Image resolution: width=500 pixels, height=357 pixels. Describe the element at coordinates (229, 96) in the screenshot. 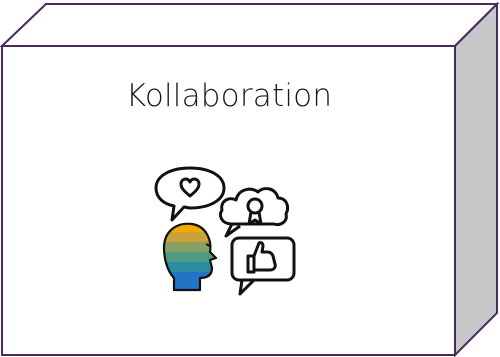

I see `block-title: Kollaboration` at that location.